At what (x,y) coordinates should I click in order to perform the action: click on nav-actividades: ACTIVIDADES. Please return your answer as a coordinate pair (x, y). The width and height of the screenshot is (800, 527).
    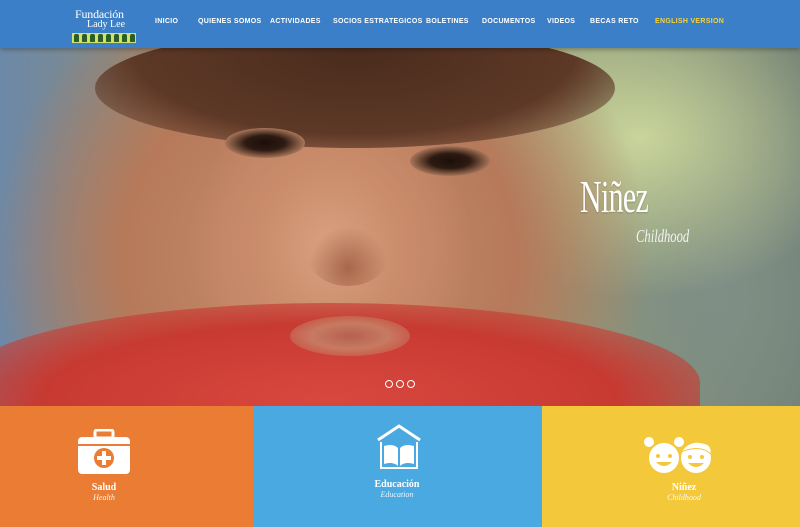
    Looking at the image, I should click on (295, 21).